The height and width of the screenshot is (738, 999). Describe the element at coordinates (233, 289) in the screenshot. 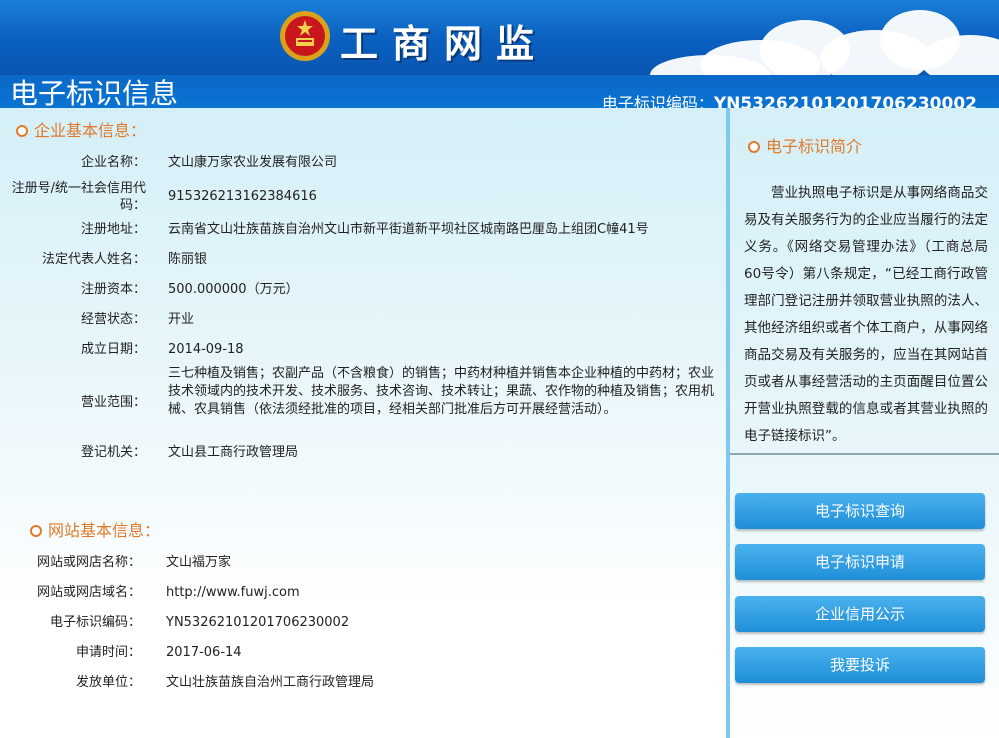

I see `field-value: 500.000000（万元）` at that location.